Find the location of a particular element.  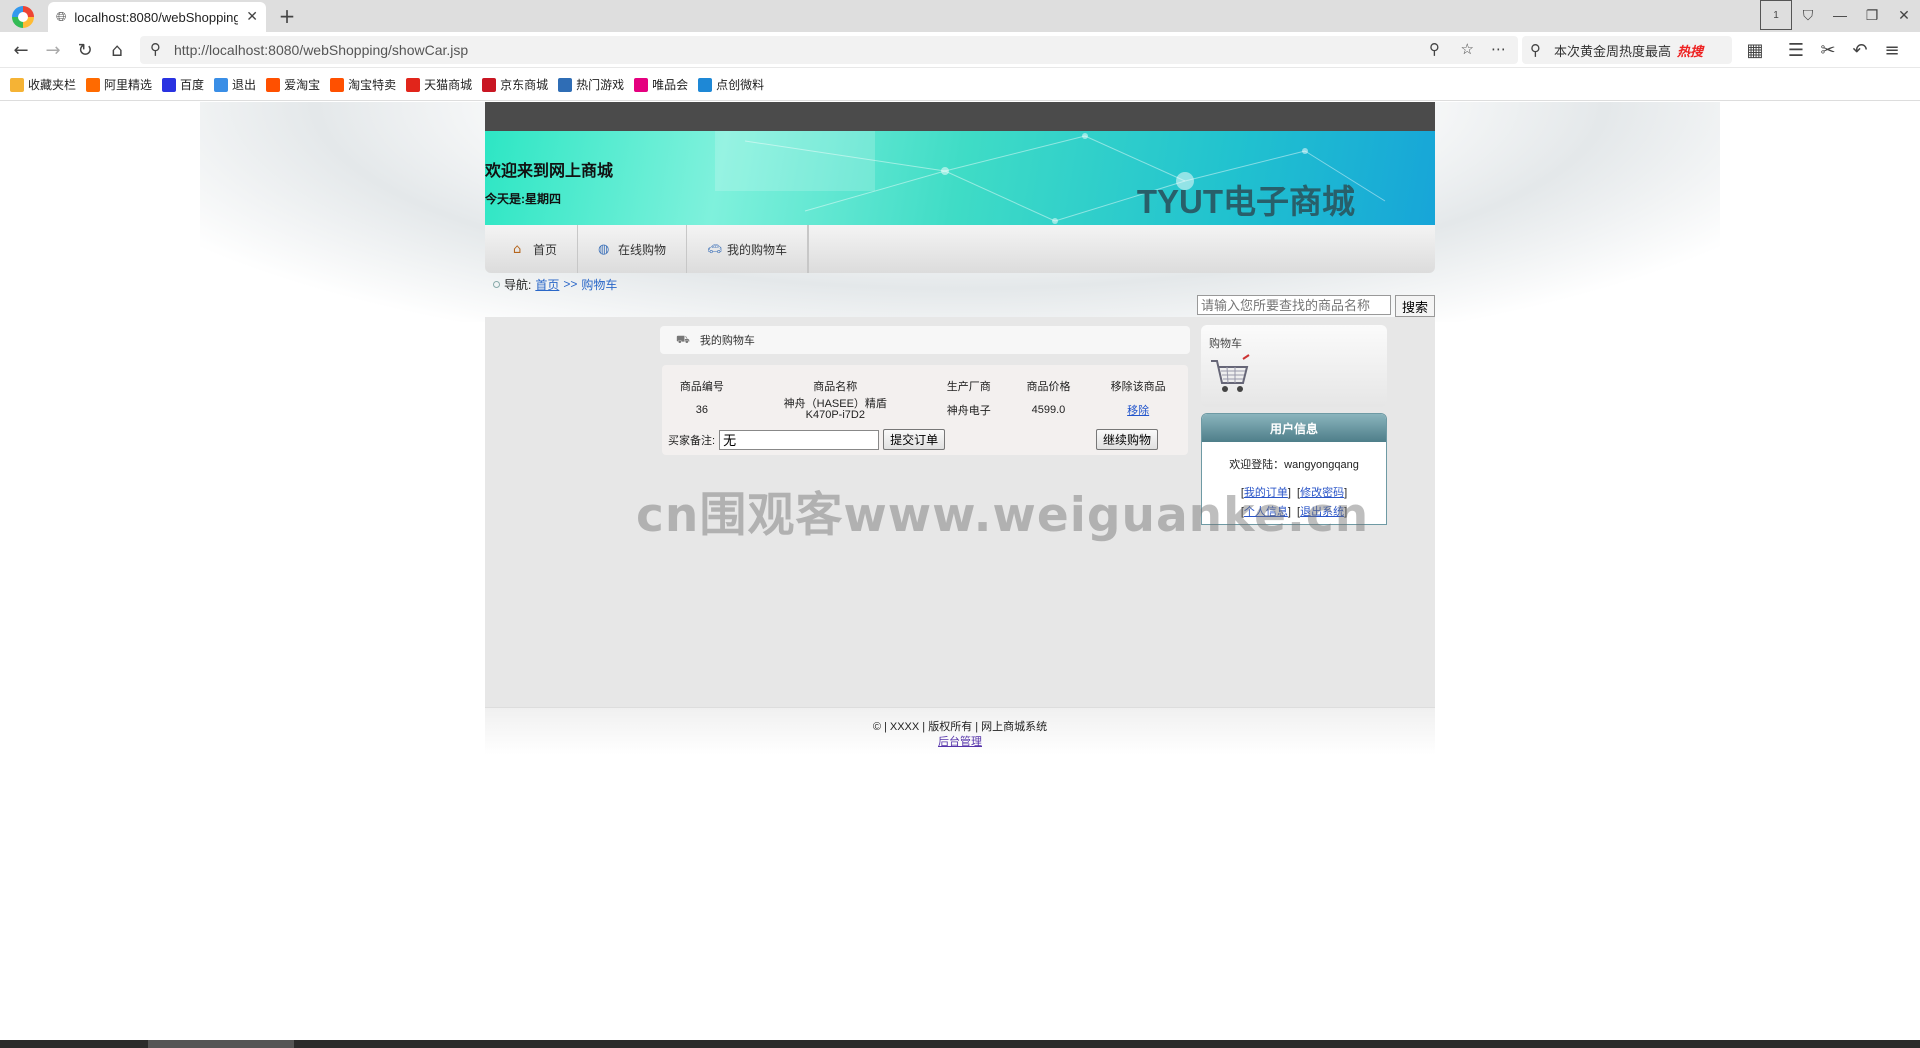

product-name: 神舟（HASEE）精盾 K470P-i7D2 is located at coordinates (835, 410).